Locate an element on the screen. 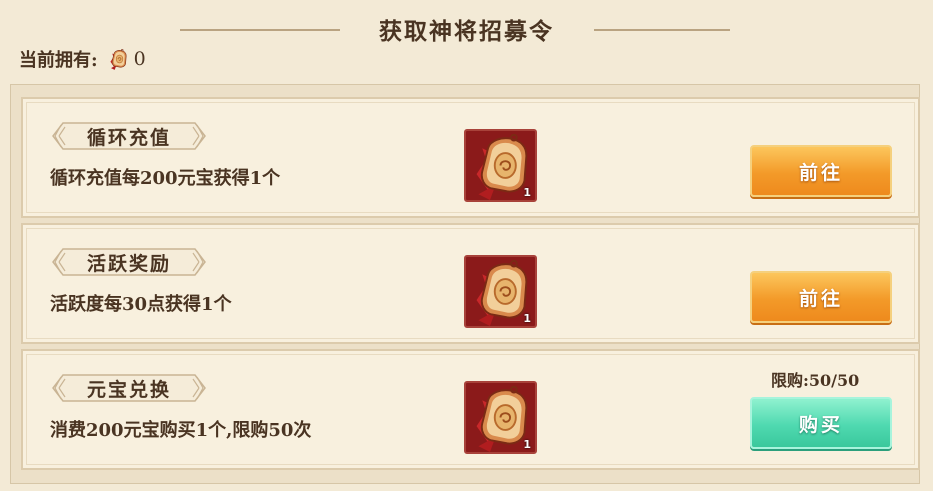 This screenshot has height=491, width=933. owned-count: 0 is located at coordinates (139, 59).